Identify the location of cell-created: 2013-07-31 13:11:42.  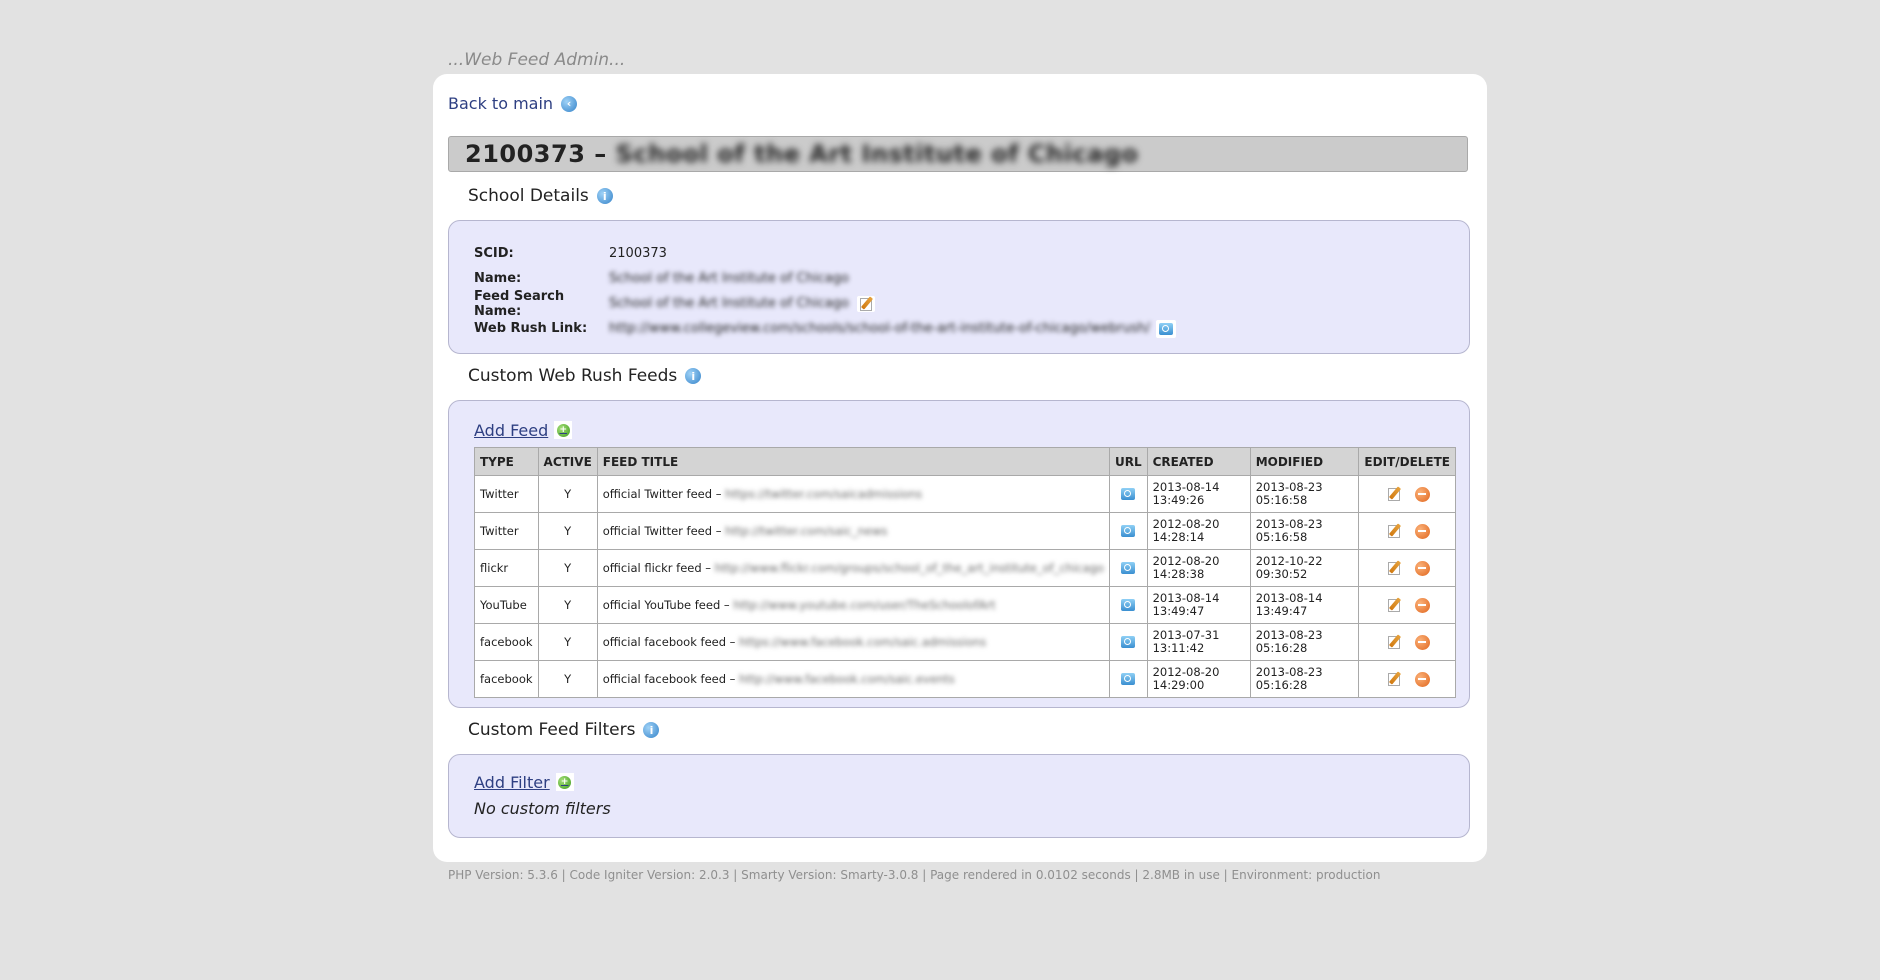
(1198, 642).